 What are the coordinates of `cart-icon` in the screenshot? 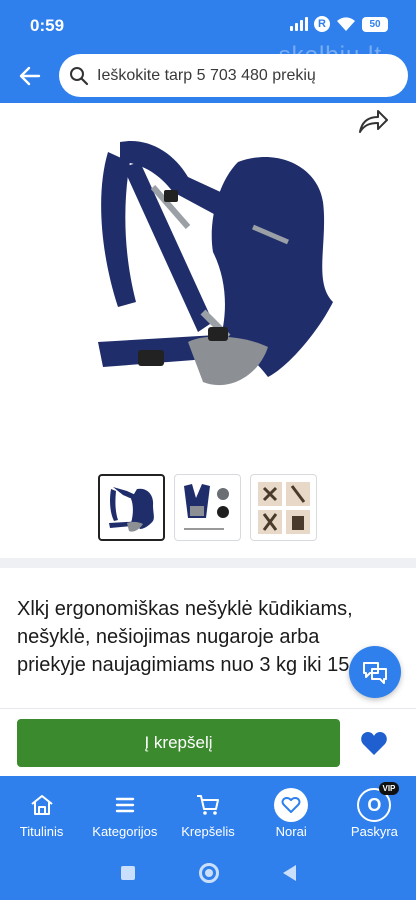 It's located at (208, 805).